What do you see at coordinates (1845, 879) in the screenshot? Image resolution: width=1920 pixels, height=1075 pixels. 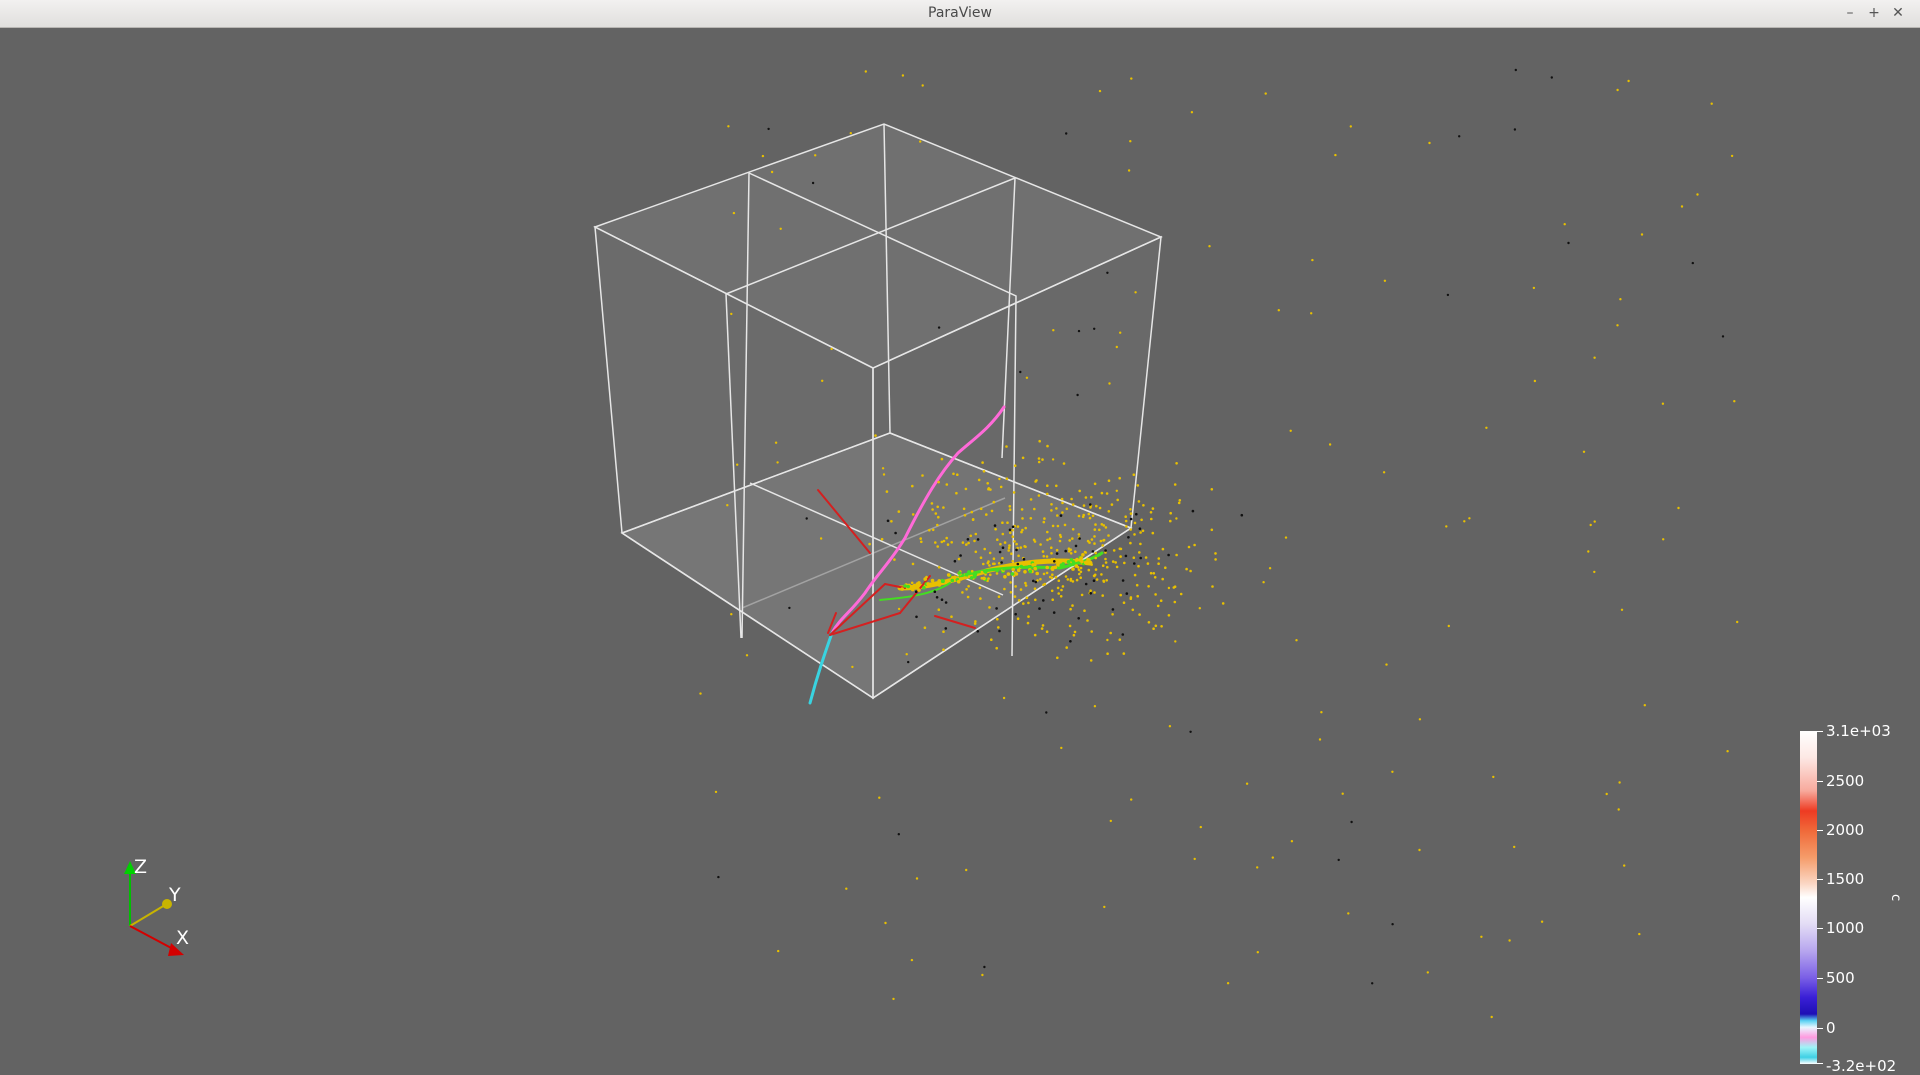 I see `legend-tick-label: 1500` at bounding box center [1845, 879].